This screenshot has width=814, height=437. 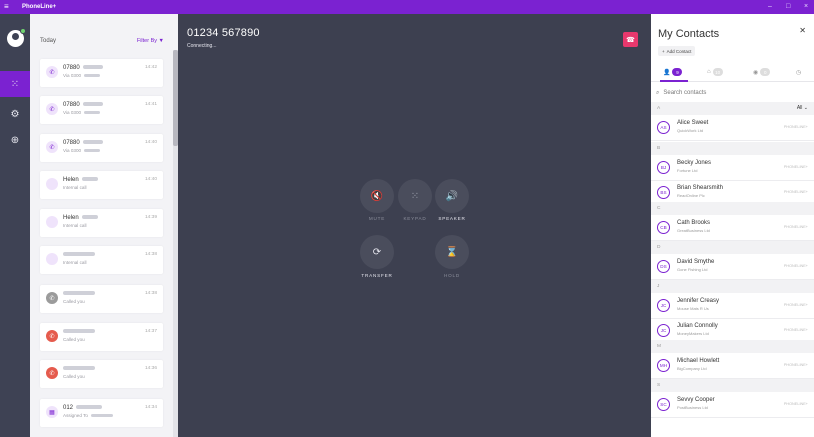 I want to click on history-item: Helen Internal call 14:40, so click(x=101, y=185).